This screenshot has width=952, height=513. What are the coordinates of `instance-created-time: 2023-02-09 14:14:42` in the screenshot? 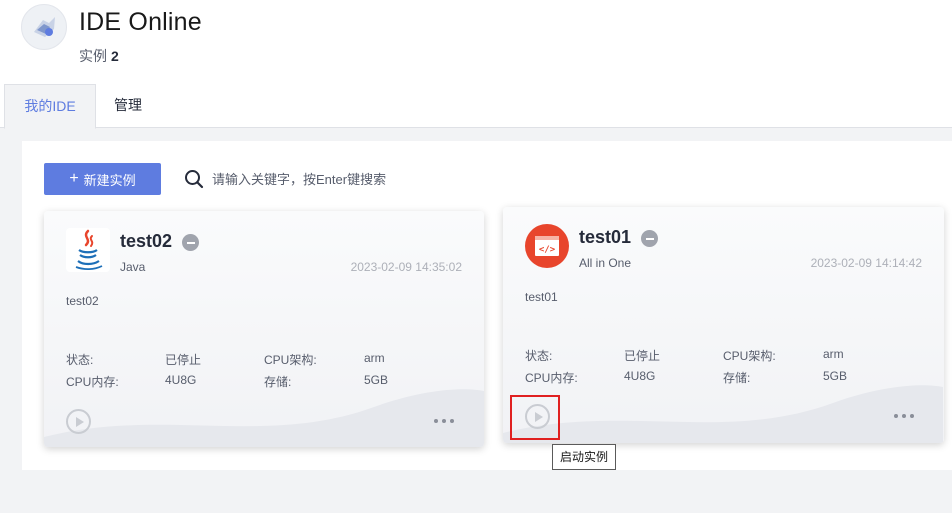 It's located at (866, 263).